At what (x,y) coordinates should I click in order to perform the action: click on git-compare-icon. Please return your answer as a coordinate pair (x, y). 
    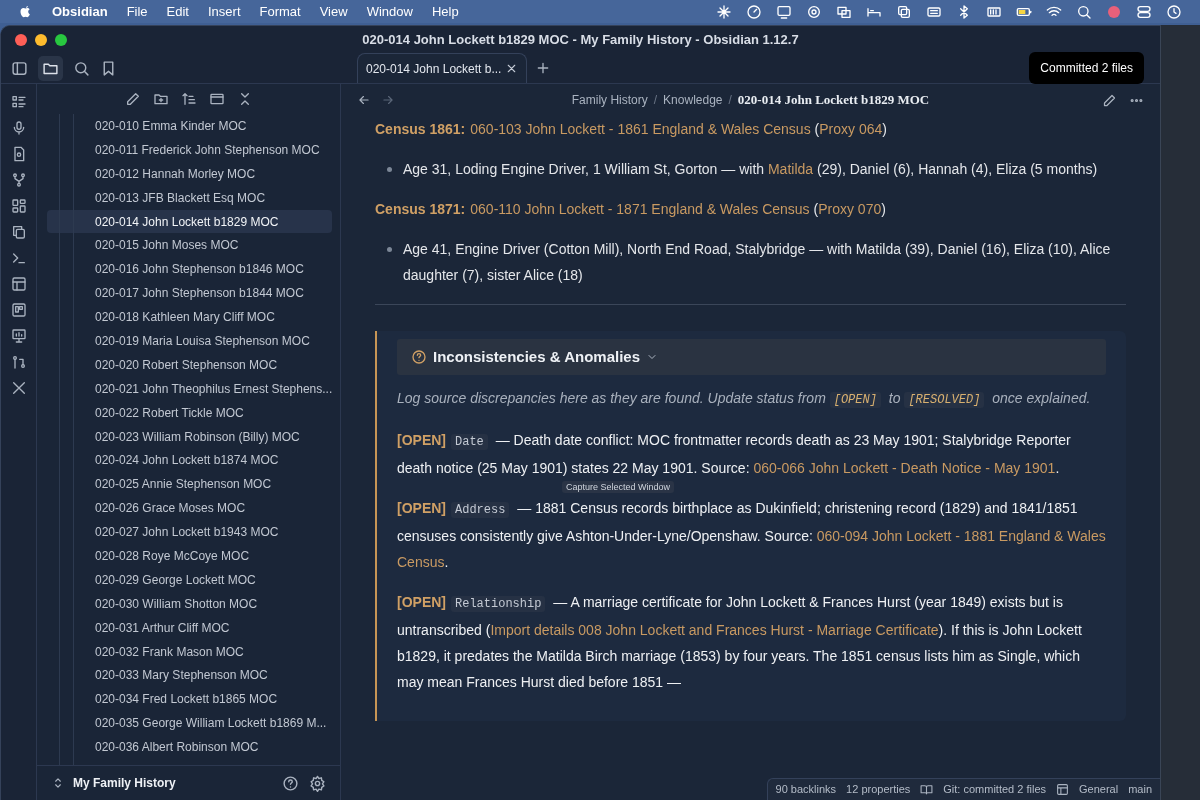
    Looking at the image, I should click on (18, 362).